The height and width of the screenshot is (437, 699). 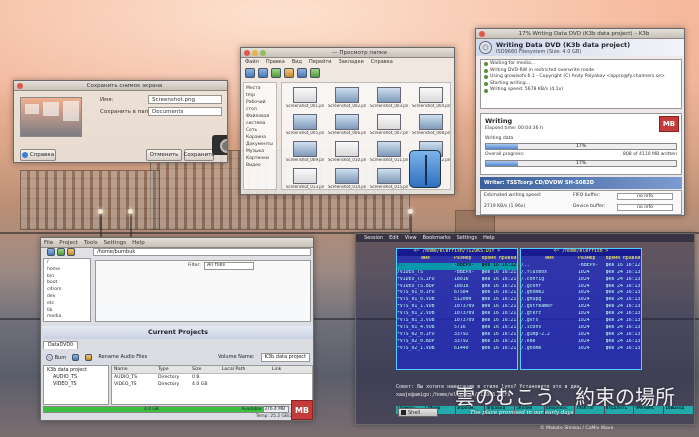 I want to click on rename-audio-button: Rename Audio Files, so click(x=122, y=357).